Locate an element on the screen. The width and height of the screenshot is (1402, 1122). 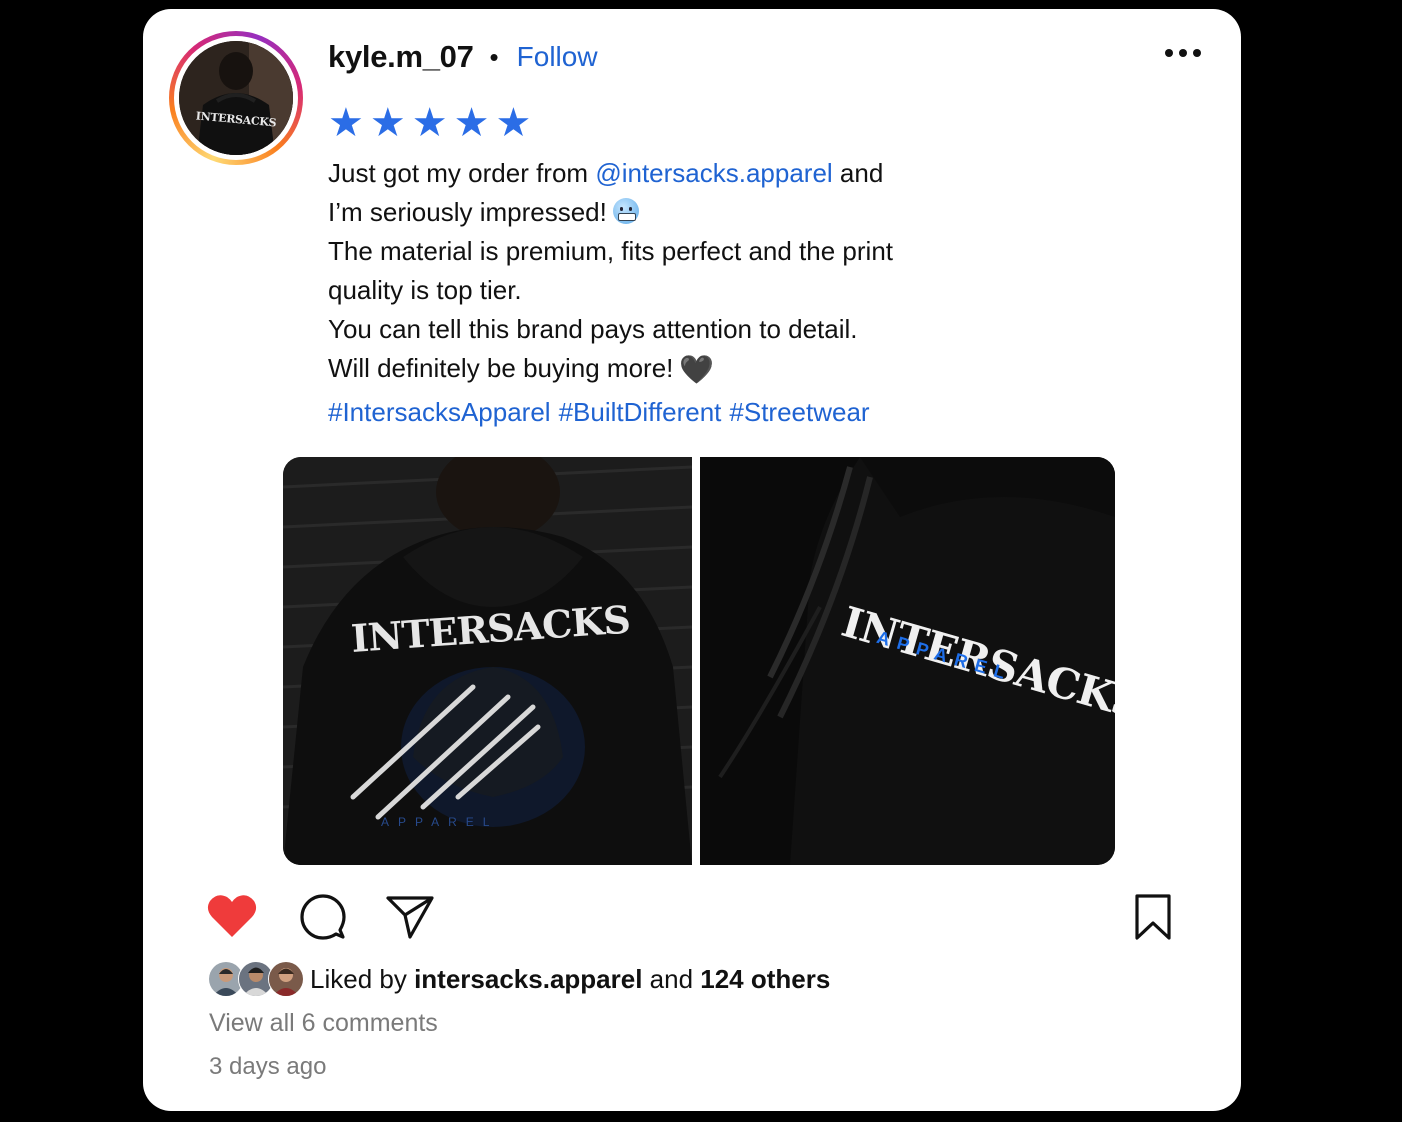
heart-icon is located at coordinates (232, 916).